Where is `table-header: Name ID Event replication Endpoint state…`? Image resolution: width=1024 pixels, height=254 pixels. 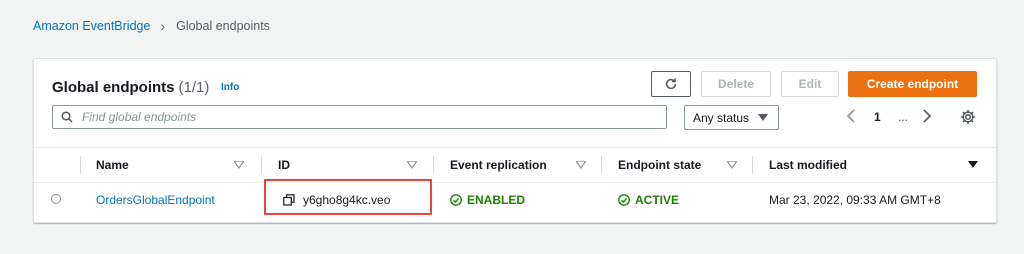
table-header: Name ID Event replication Endpoint state… is located at coordinates (515, 165).